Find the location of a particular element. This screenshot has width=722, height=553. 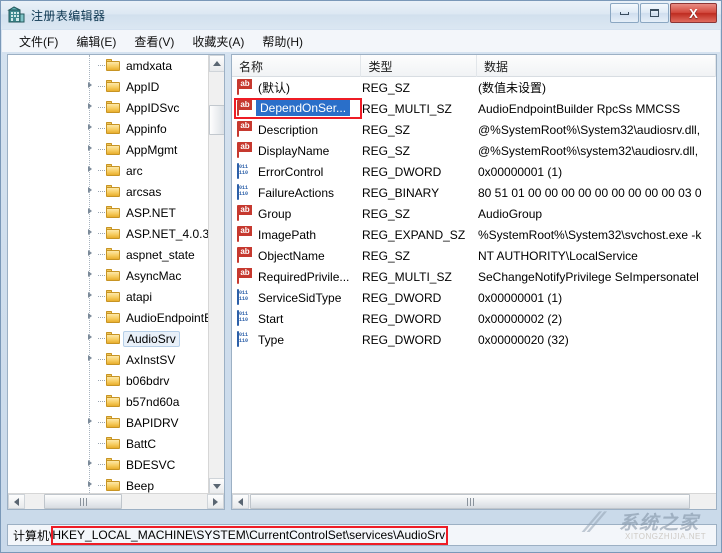

tree-item-label: AudioSrv is located at coordinates (151, 338).